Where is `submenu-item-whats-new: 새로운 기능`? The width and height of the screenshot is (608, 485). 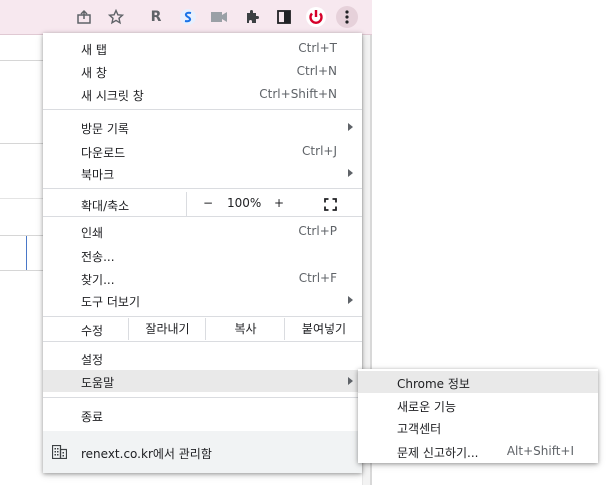
submenu-item-whats-new: 새로운 기능 is located at coordinates (478, 405).